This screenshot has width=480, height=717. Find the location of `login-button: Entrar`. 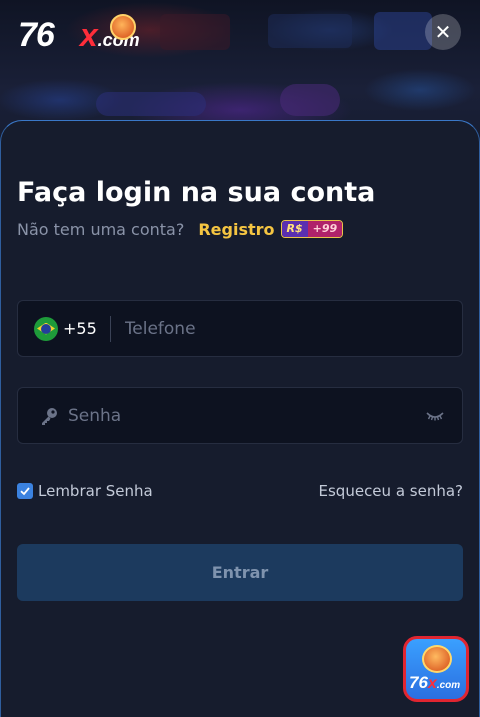

login-button: Entrar is located at coordinates (240, 572).